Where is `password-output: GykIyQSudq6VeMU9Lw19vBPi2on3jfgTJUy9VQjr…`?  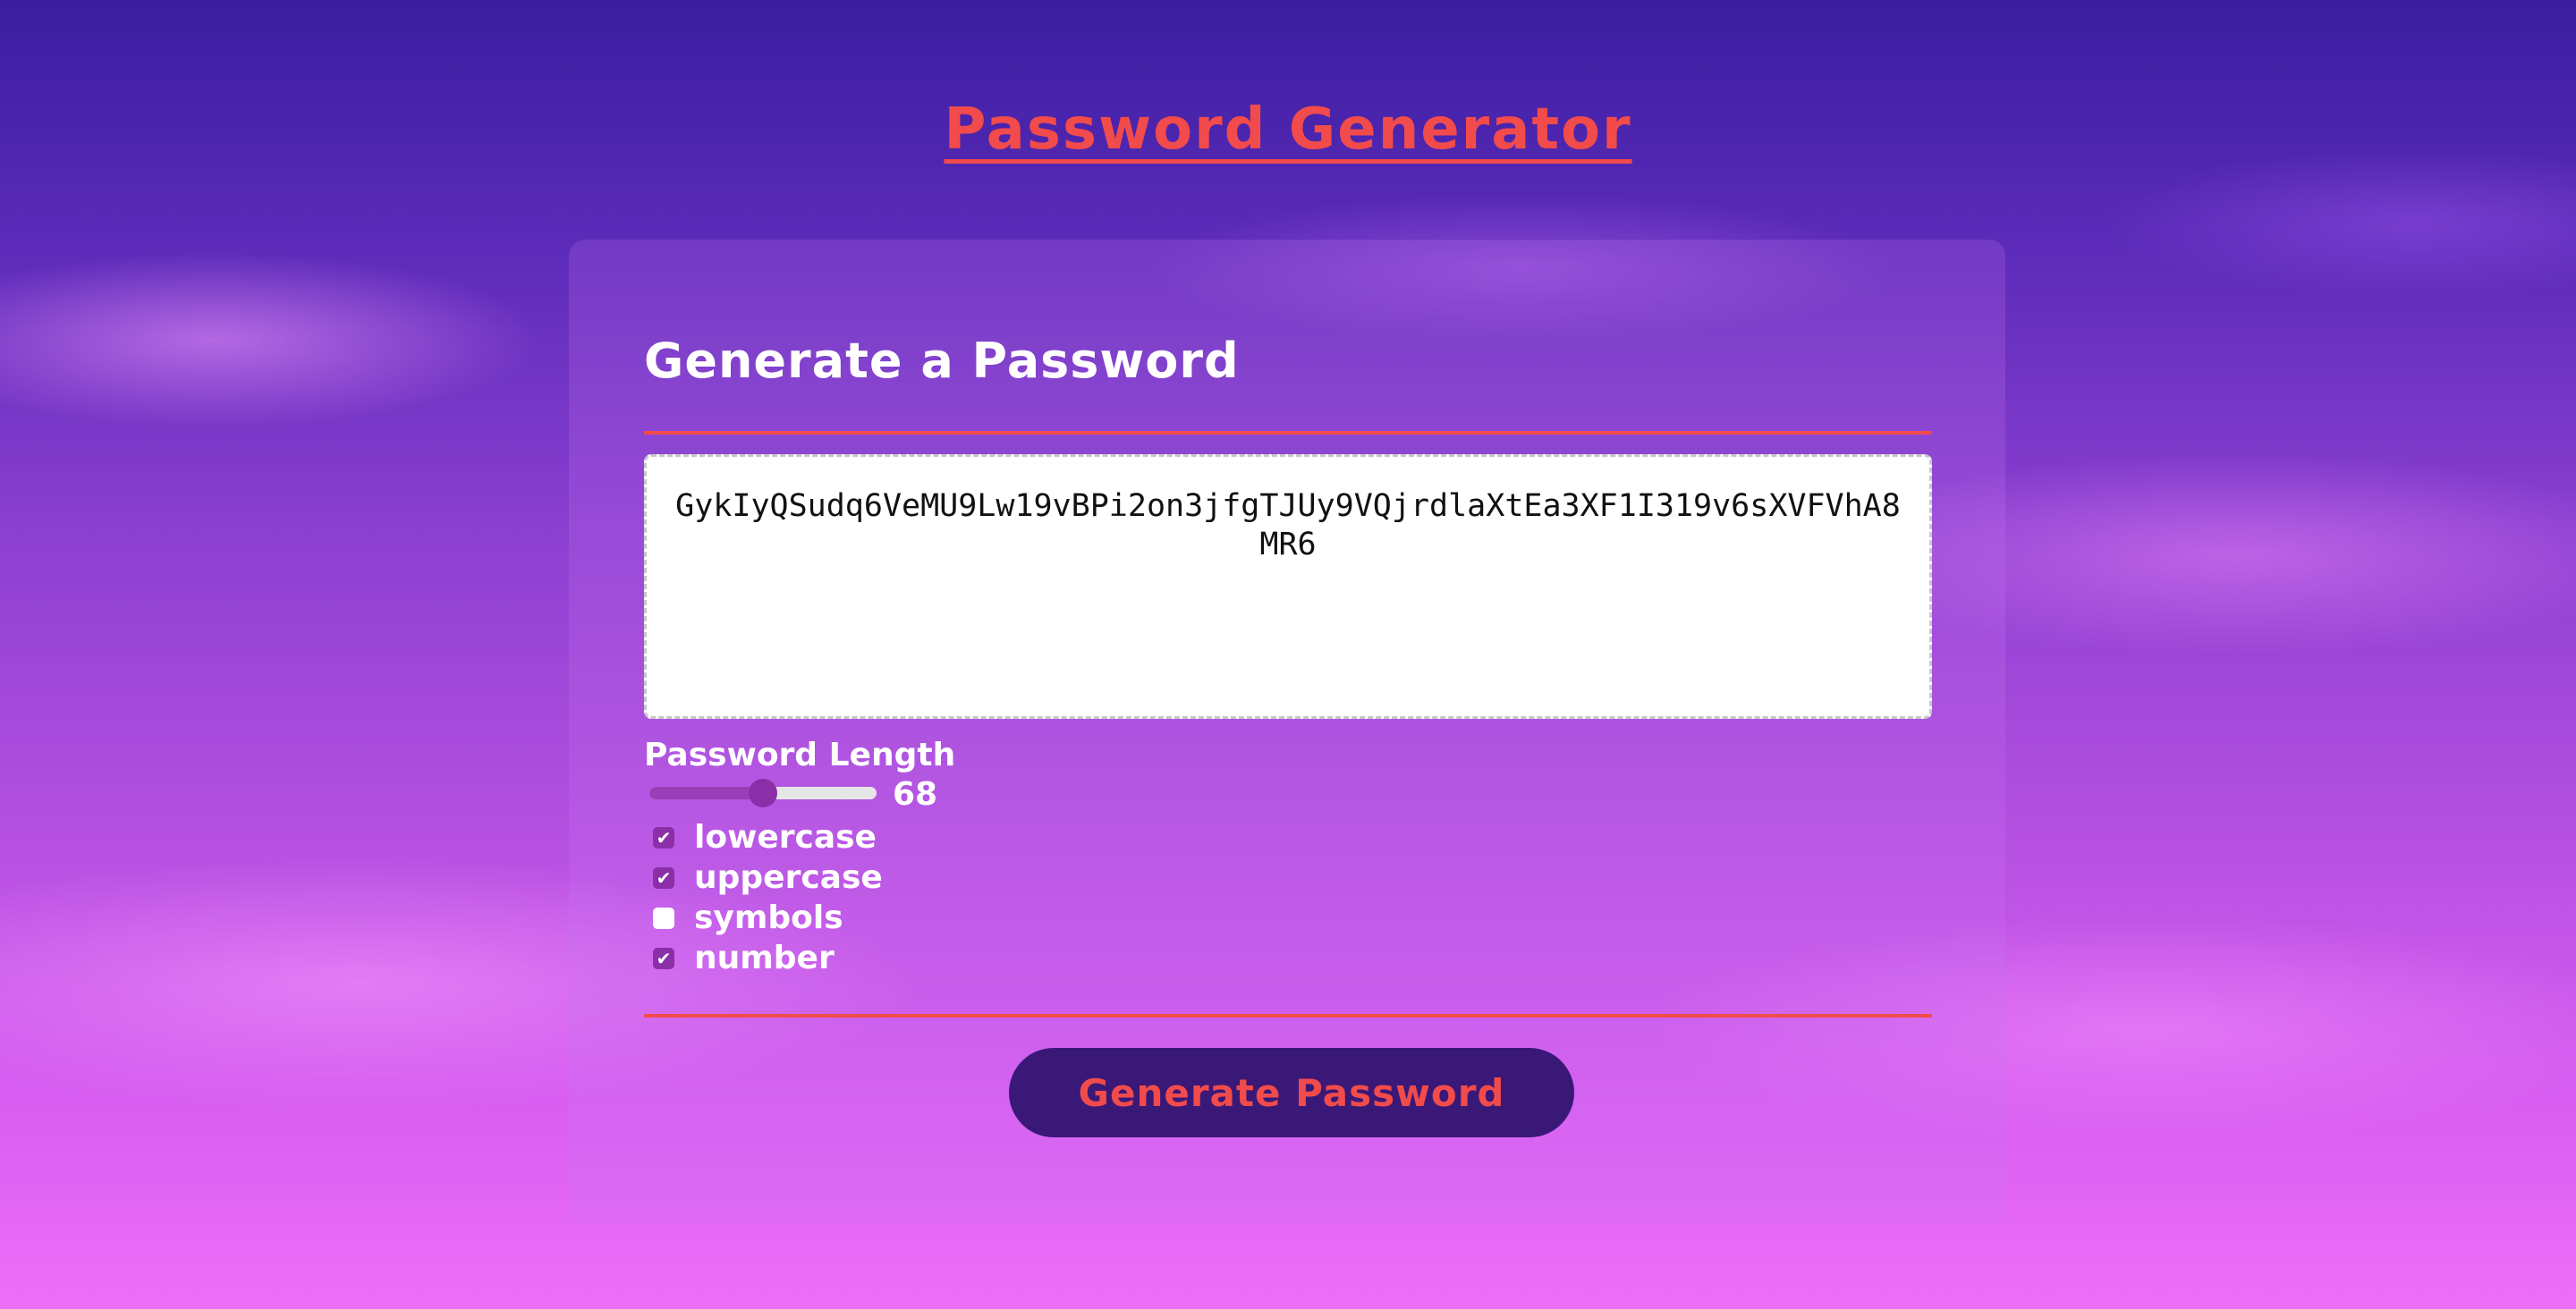
password-output: GykIyQSudq6VeMU9Lw19vBPi2on3jfgTJUy9VQjr… is located at coordinates (1288, 586).